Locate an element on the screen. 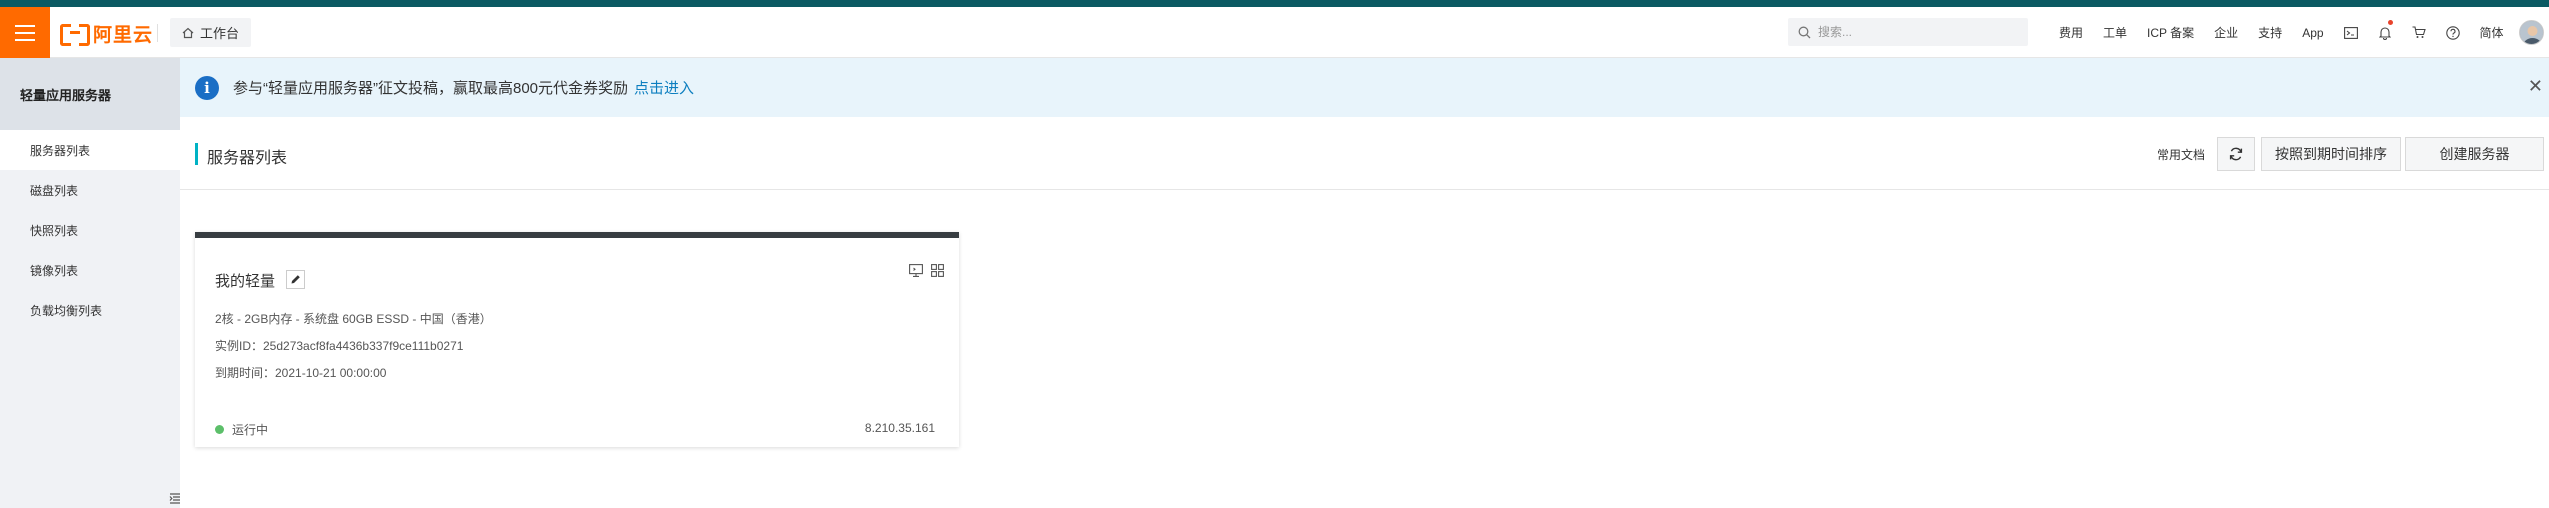 The image size is (2549, 508). refresh-button is located at coordinates (2236, 154).